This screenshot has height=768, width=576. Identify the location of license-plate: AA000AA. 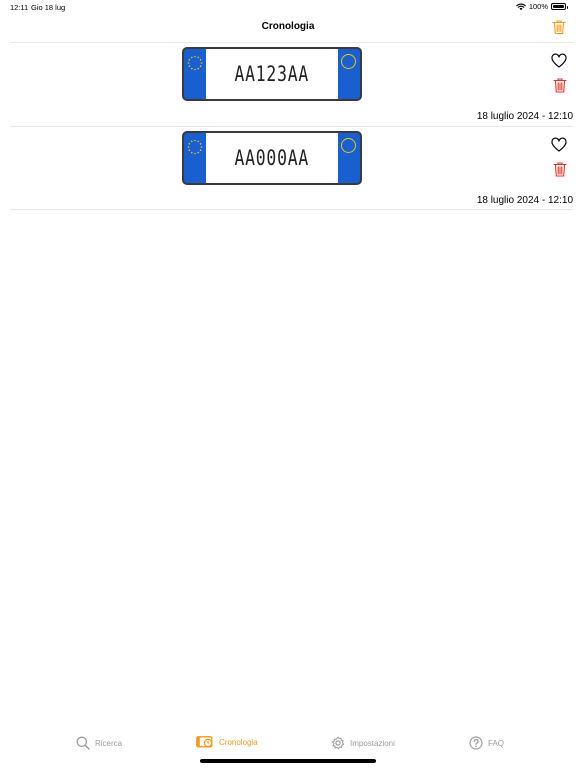
(272, 158).